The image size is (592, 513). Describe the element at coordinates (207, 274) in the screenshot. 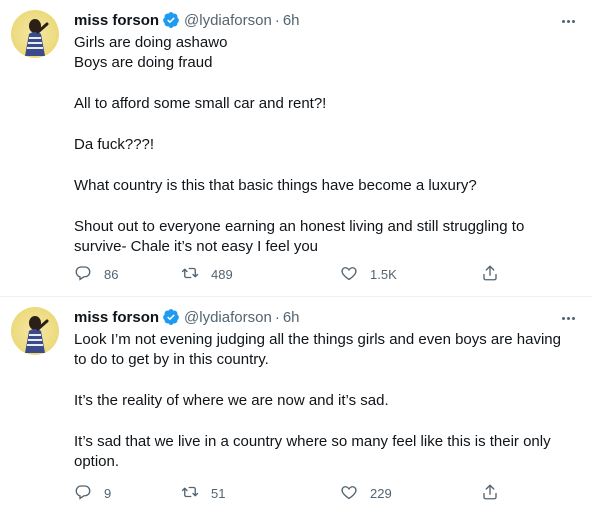

I see `retweet-button: 489` at that location.